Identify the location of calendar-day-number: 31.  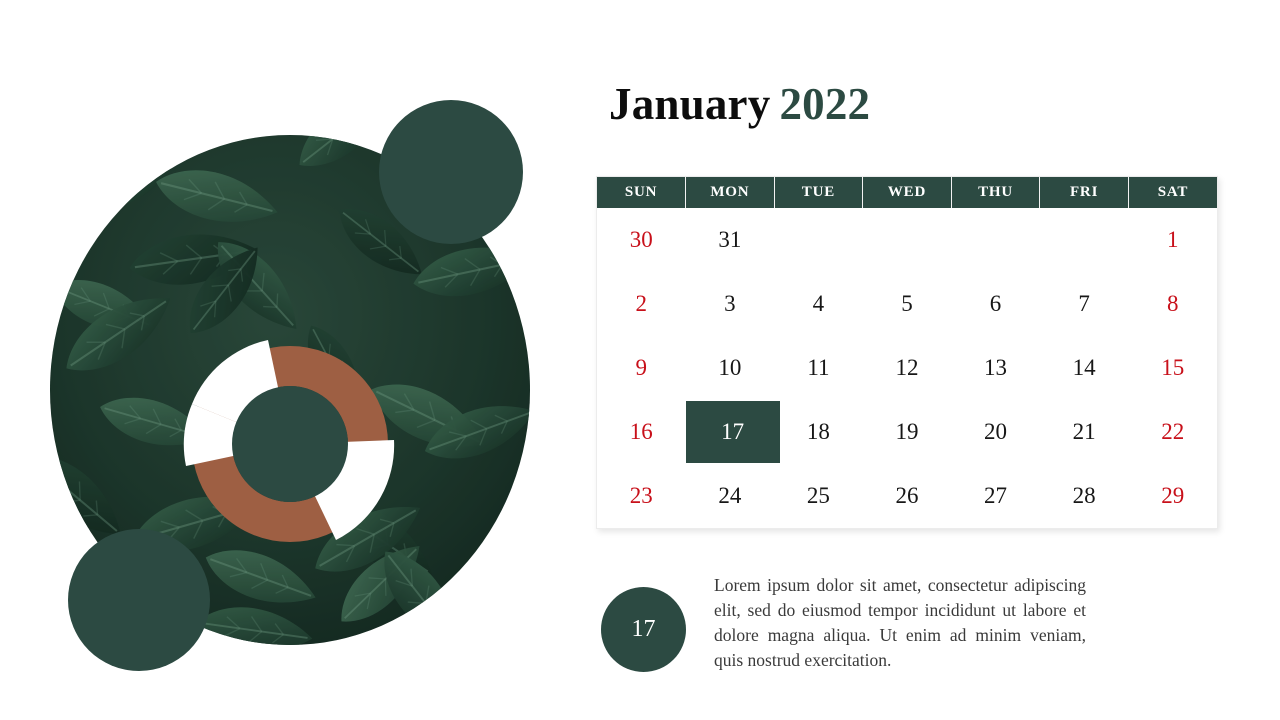
(730, 239).